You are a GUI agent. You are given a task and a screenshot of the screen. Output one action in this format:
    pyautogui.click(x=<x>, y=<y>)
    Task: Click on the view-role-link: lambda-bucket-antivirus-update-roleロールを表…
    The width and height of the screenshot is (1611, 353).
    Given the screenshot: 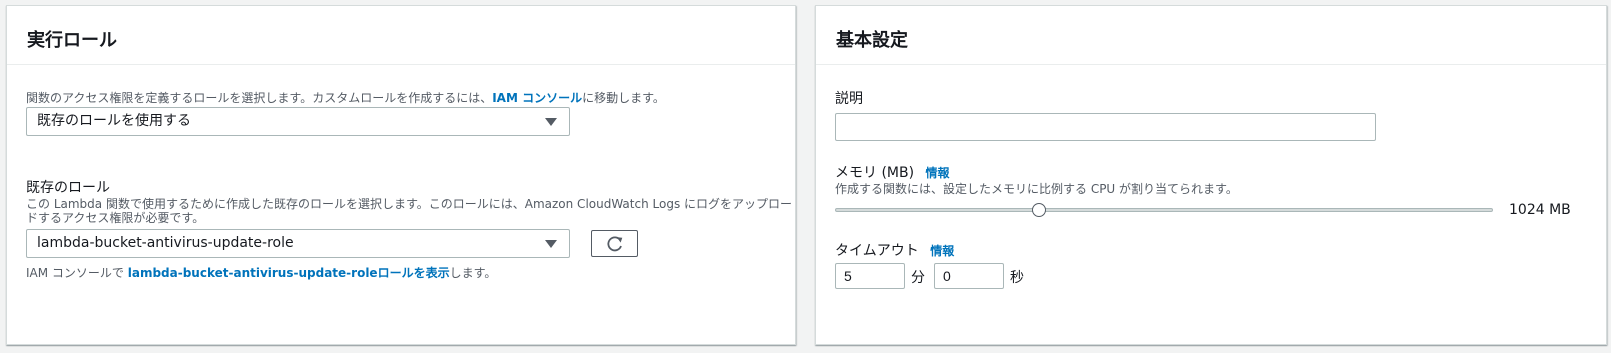 What is the action you would take?
    pyautogui.click(x=289, y=273)
    